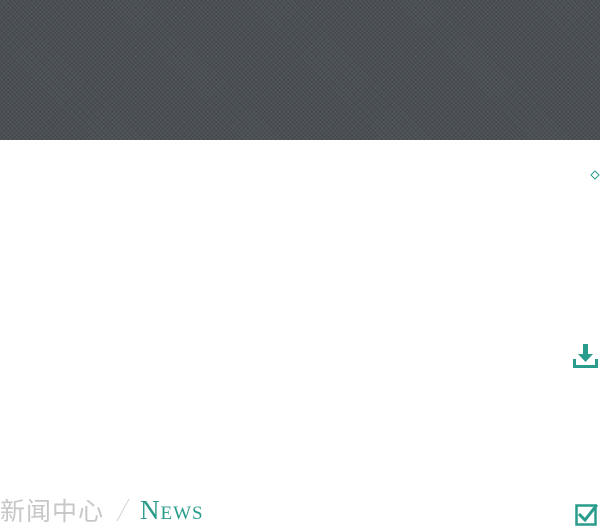 This screenshot has width=600, height=526. What do you see at coordinates (595, 175) in the screenshot?
I see `diamond-icon` at bounding box center [595, 175].